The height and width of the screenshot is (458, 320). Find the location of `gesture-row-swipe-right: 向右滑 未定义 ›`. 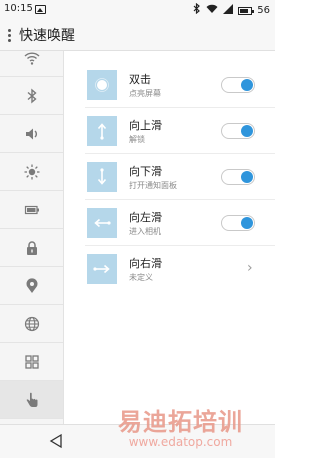

gesture-row-swipe-right: 向右滑 未定义 › is located at coordinates (170, 269).